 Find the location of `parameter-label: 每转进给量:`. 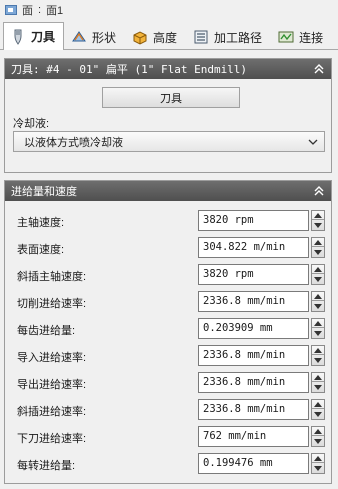

parameter-label: 每转进给量: is located at coordinates (46, 466).